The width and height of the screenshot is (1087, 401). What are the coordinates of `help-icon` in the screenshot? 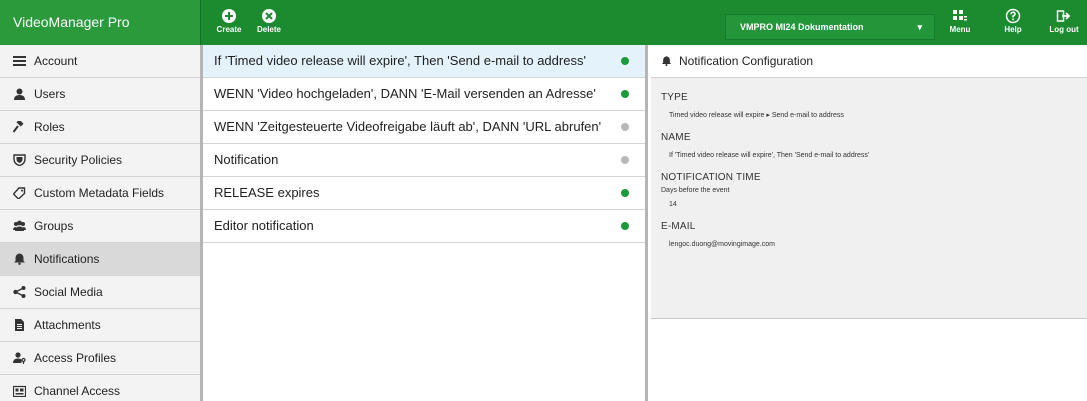 It's located at (1013, 16).